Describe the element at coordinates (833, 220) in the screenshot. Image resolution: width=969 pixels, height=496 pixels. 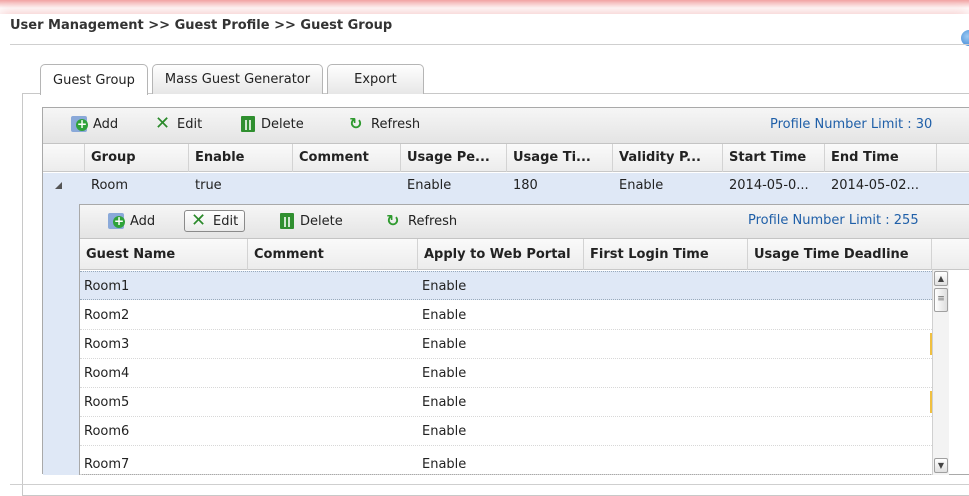
I see `guest-profile-limit: Profile Number Limit : 255` at that location.